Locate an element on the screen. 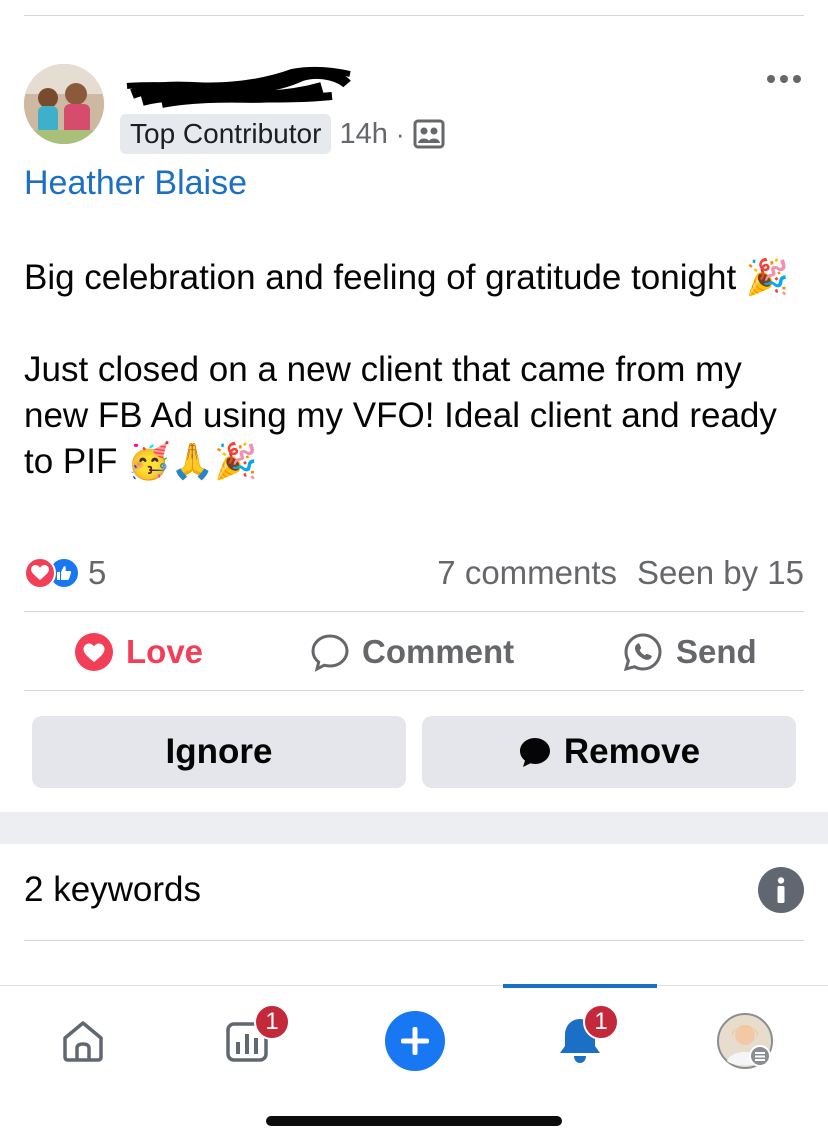 The height and width of the screenshot is (1142, 828). moderation-buttons: Ignore Remove is located at coordinates (414, 752).